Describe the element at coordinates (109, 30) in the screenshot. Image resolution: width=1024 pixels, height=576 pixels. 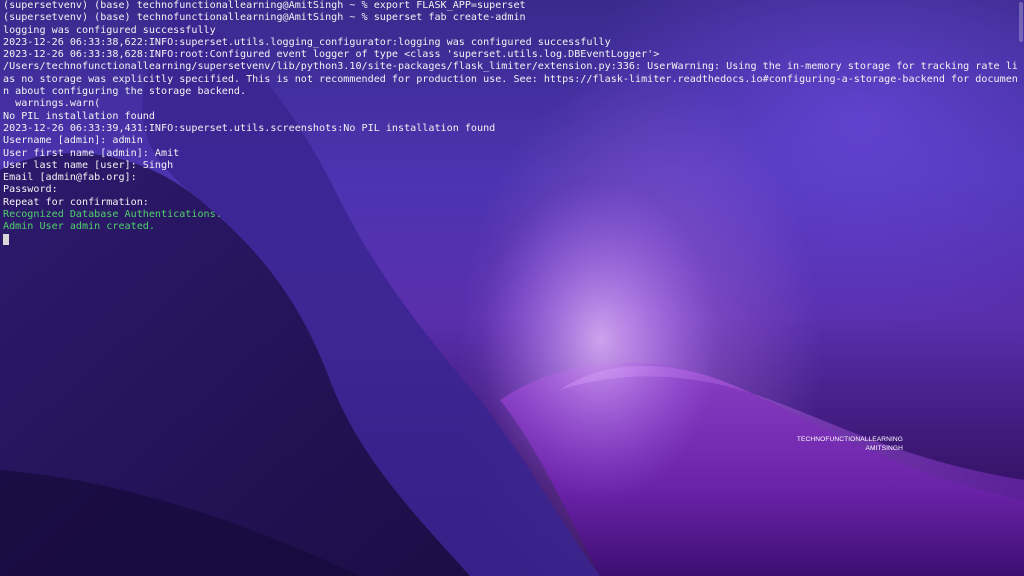
I see `terminal-line: logging was configured successfully` at that location.